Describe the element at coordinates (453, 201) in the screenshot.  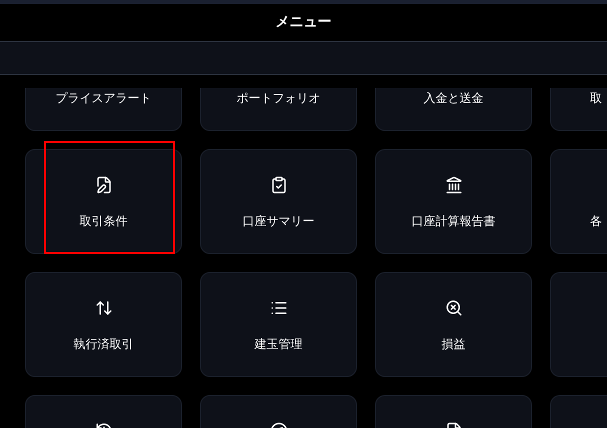
I see `menu-tile: 口座計算報告書` at that location.